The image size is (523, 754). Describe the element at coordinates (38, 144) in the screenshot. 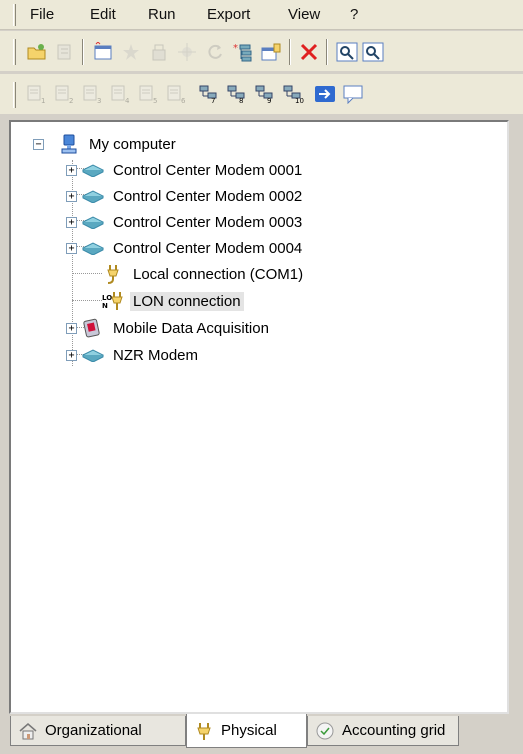

I see `collapse-toggle: −` at that location.